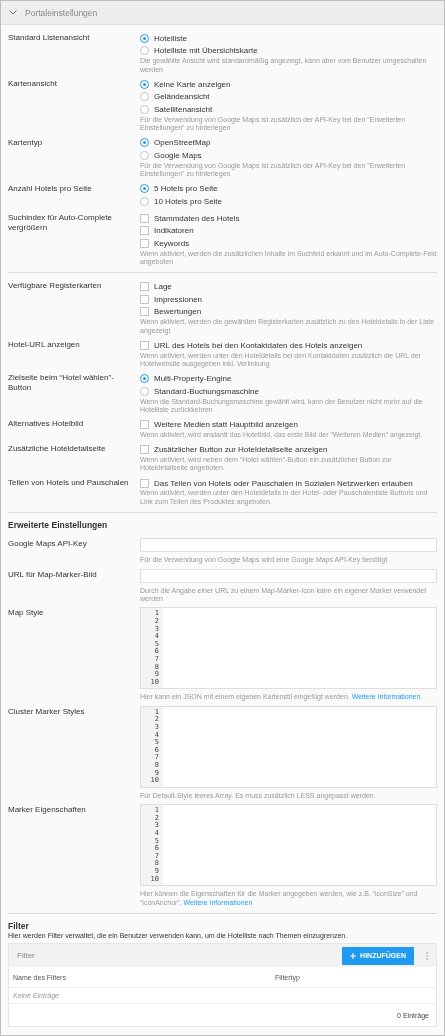 This screenshot has width=445, height=1036. I want to click on option-label: URL des Hotels bei den Kontaktdaten des Hotels anzeigen, so click(258, 345).